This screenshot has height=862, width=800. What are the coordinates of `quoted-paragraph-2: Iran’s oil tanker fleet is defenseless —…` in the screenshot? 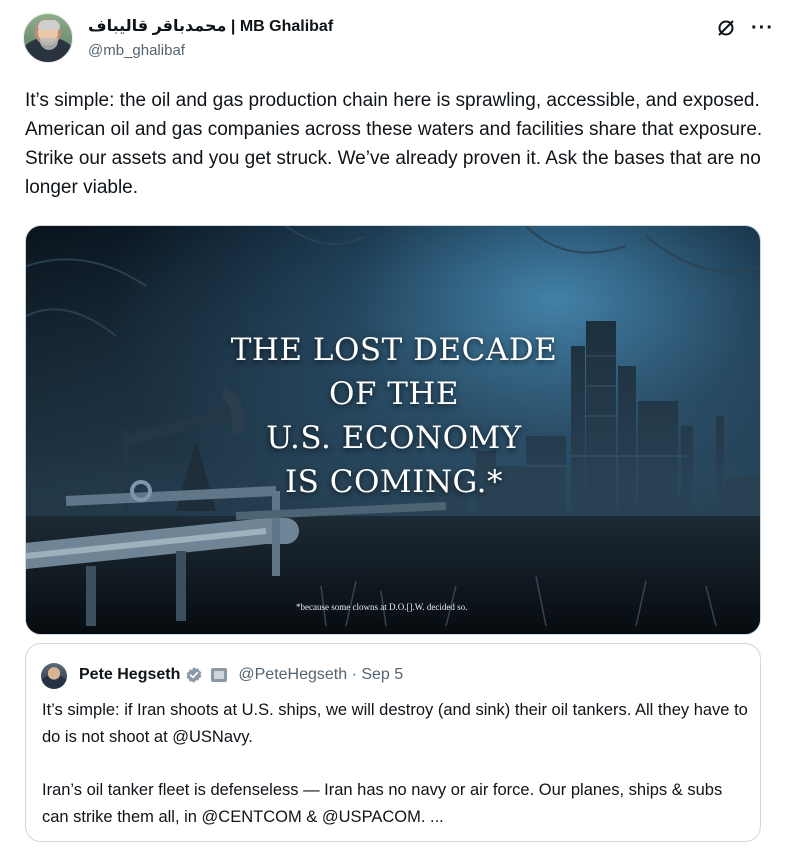 It's located at (382, 803).